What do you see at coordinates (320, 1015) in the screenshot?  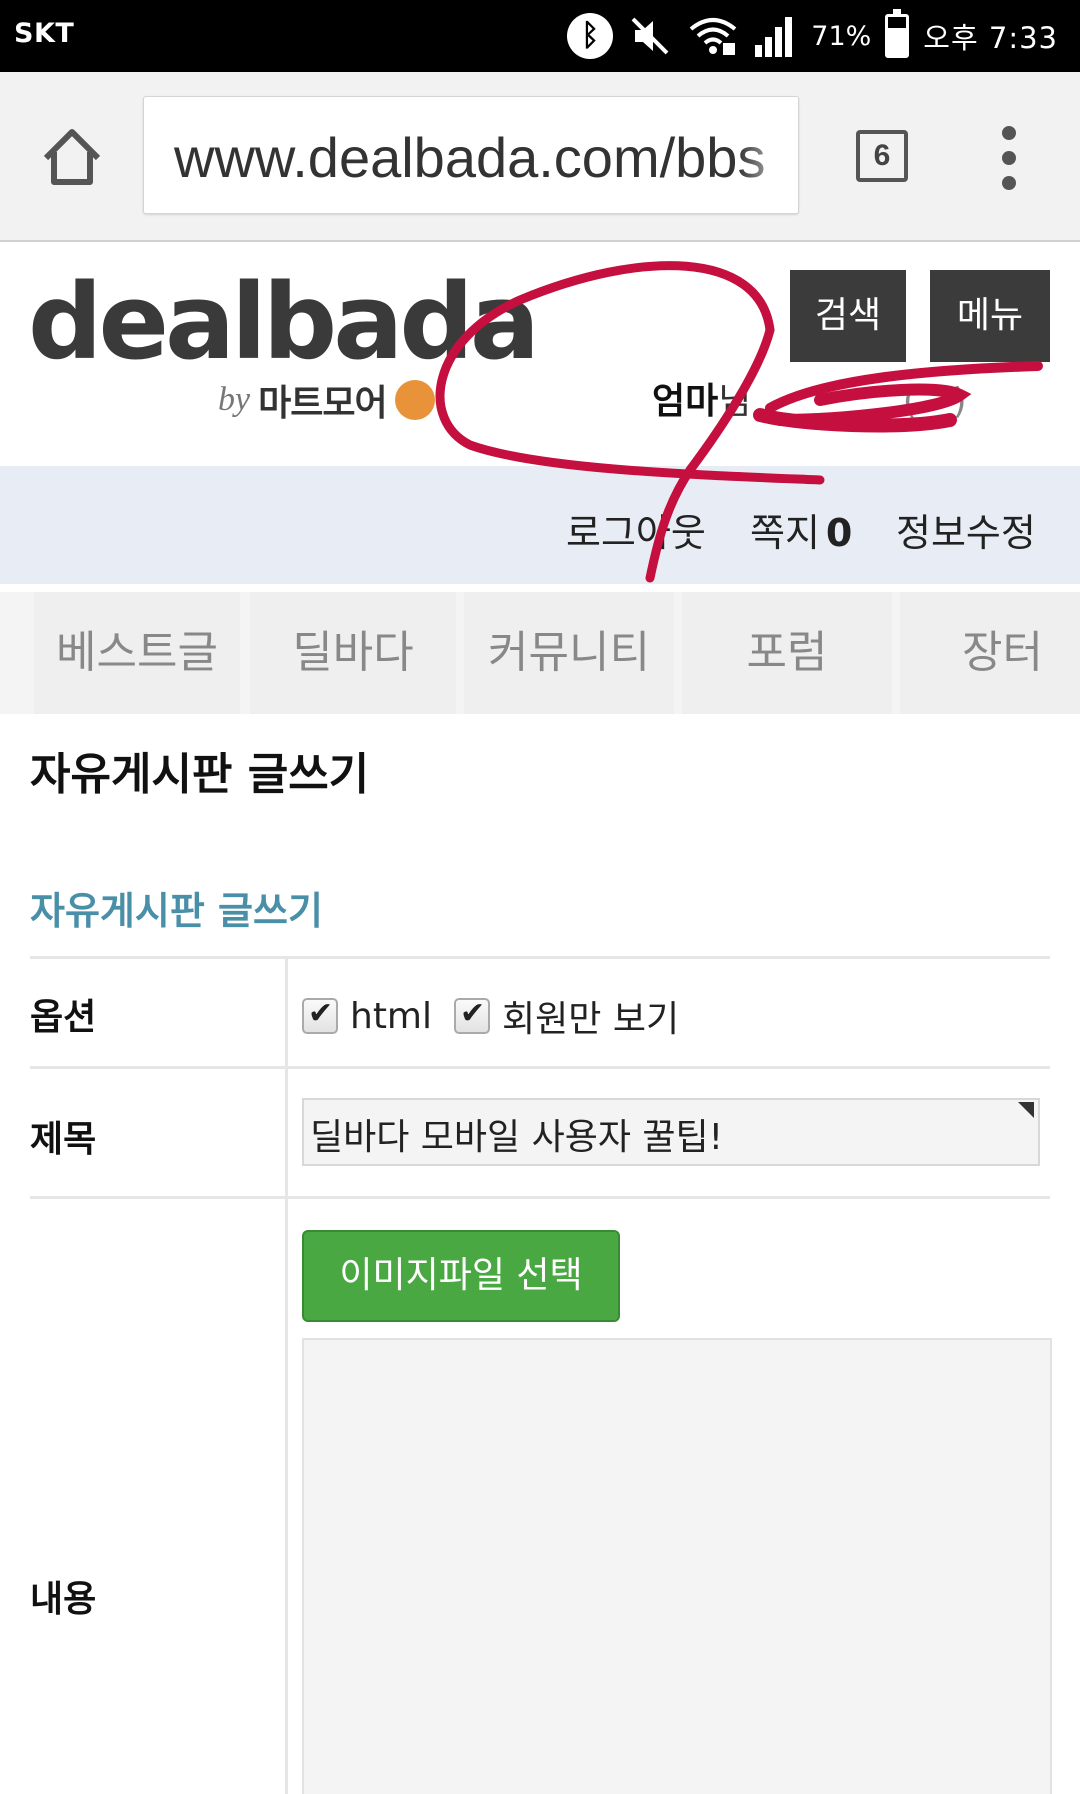 I see `html-checkbox` at bounding box center [320, 1015].